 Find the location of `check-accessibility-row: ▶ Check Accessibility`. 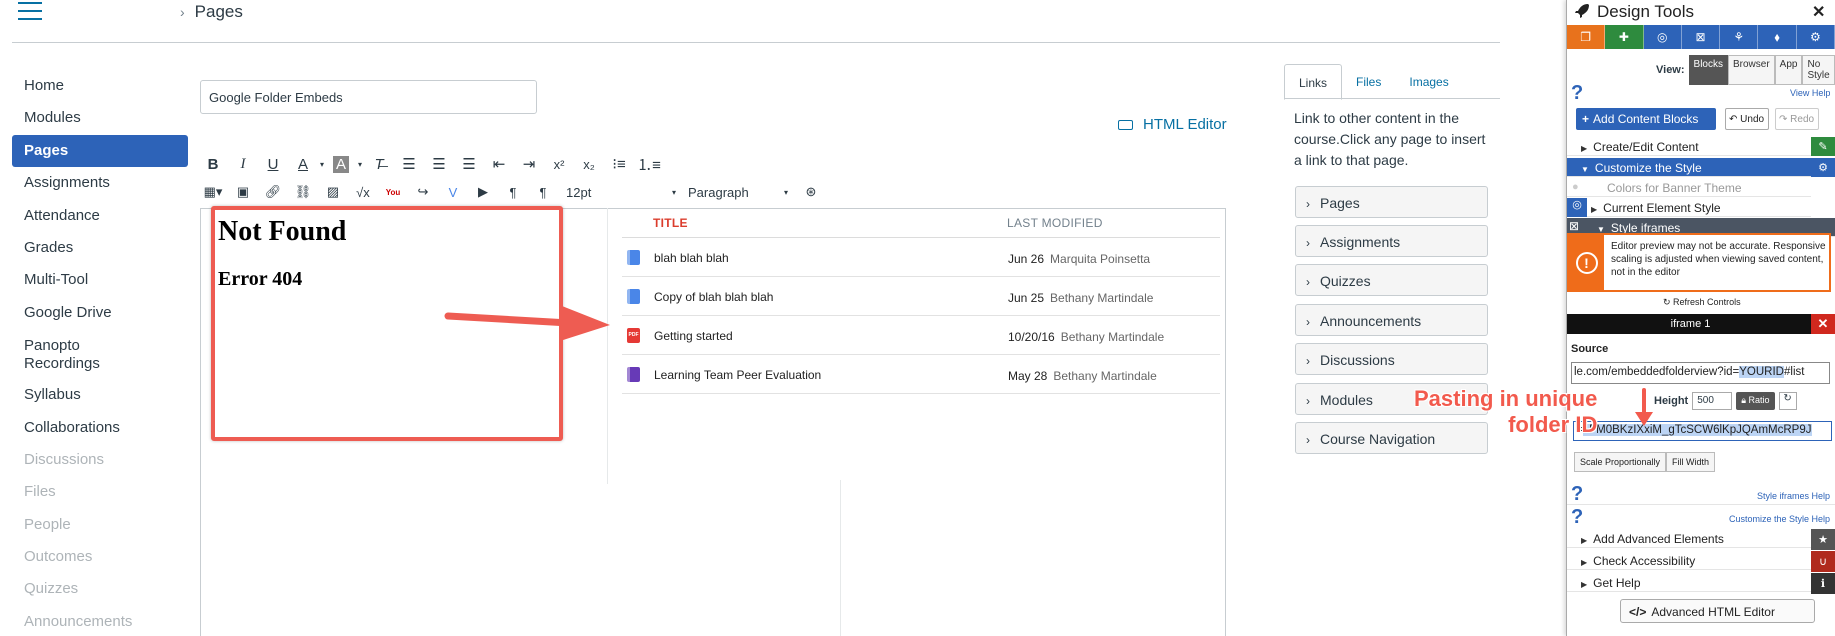

check-accessibility-row: ▶ Check Accessibility is located at coordinates (1689, 560).